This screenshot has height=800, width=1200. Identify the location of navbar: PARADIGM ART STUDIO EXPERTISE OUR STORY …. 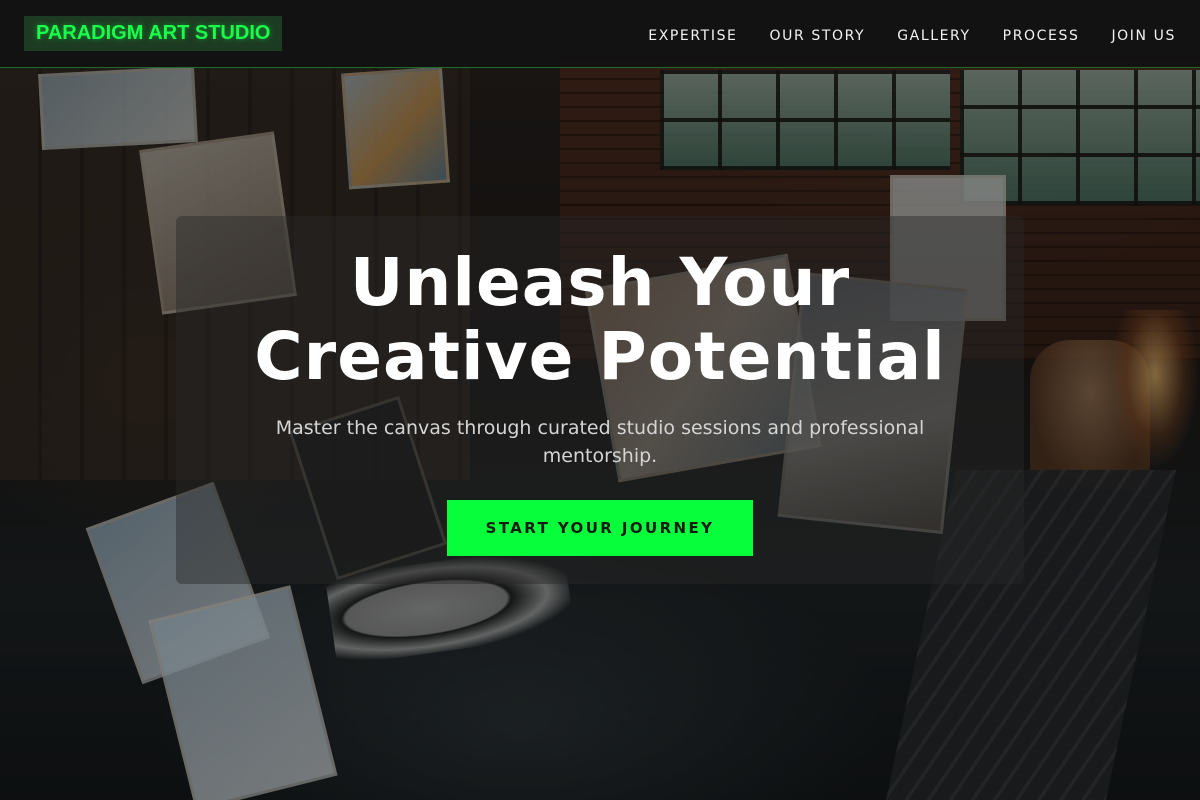
(600, 34).